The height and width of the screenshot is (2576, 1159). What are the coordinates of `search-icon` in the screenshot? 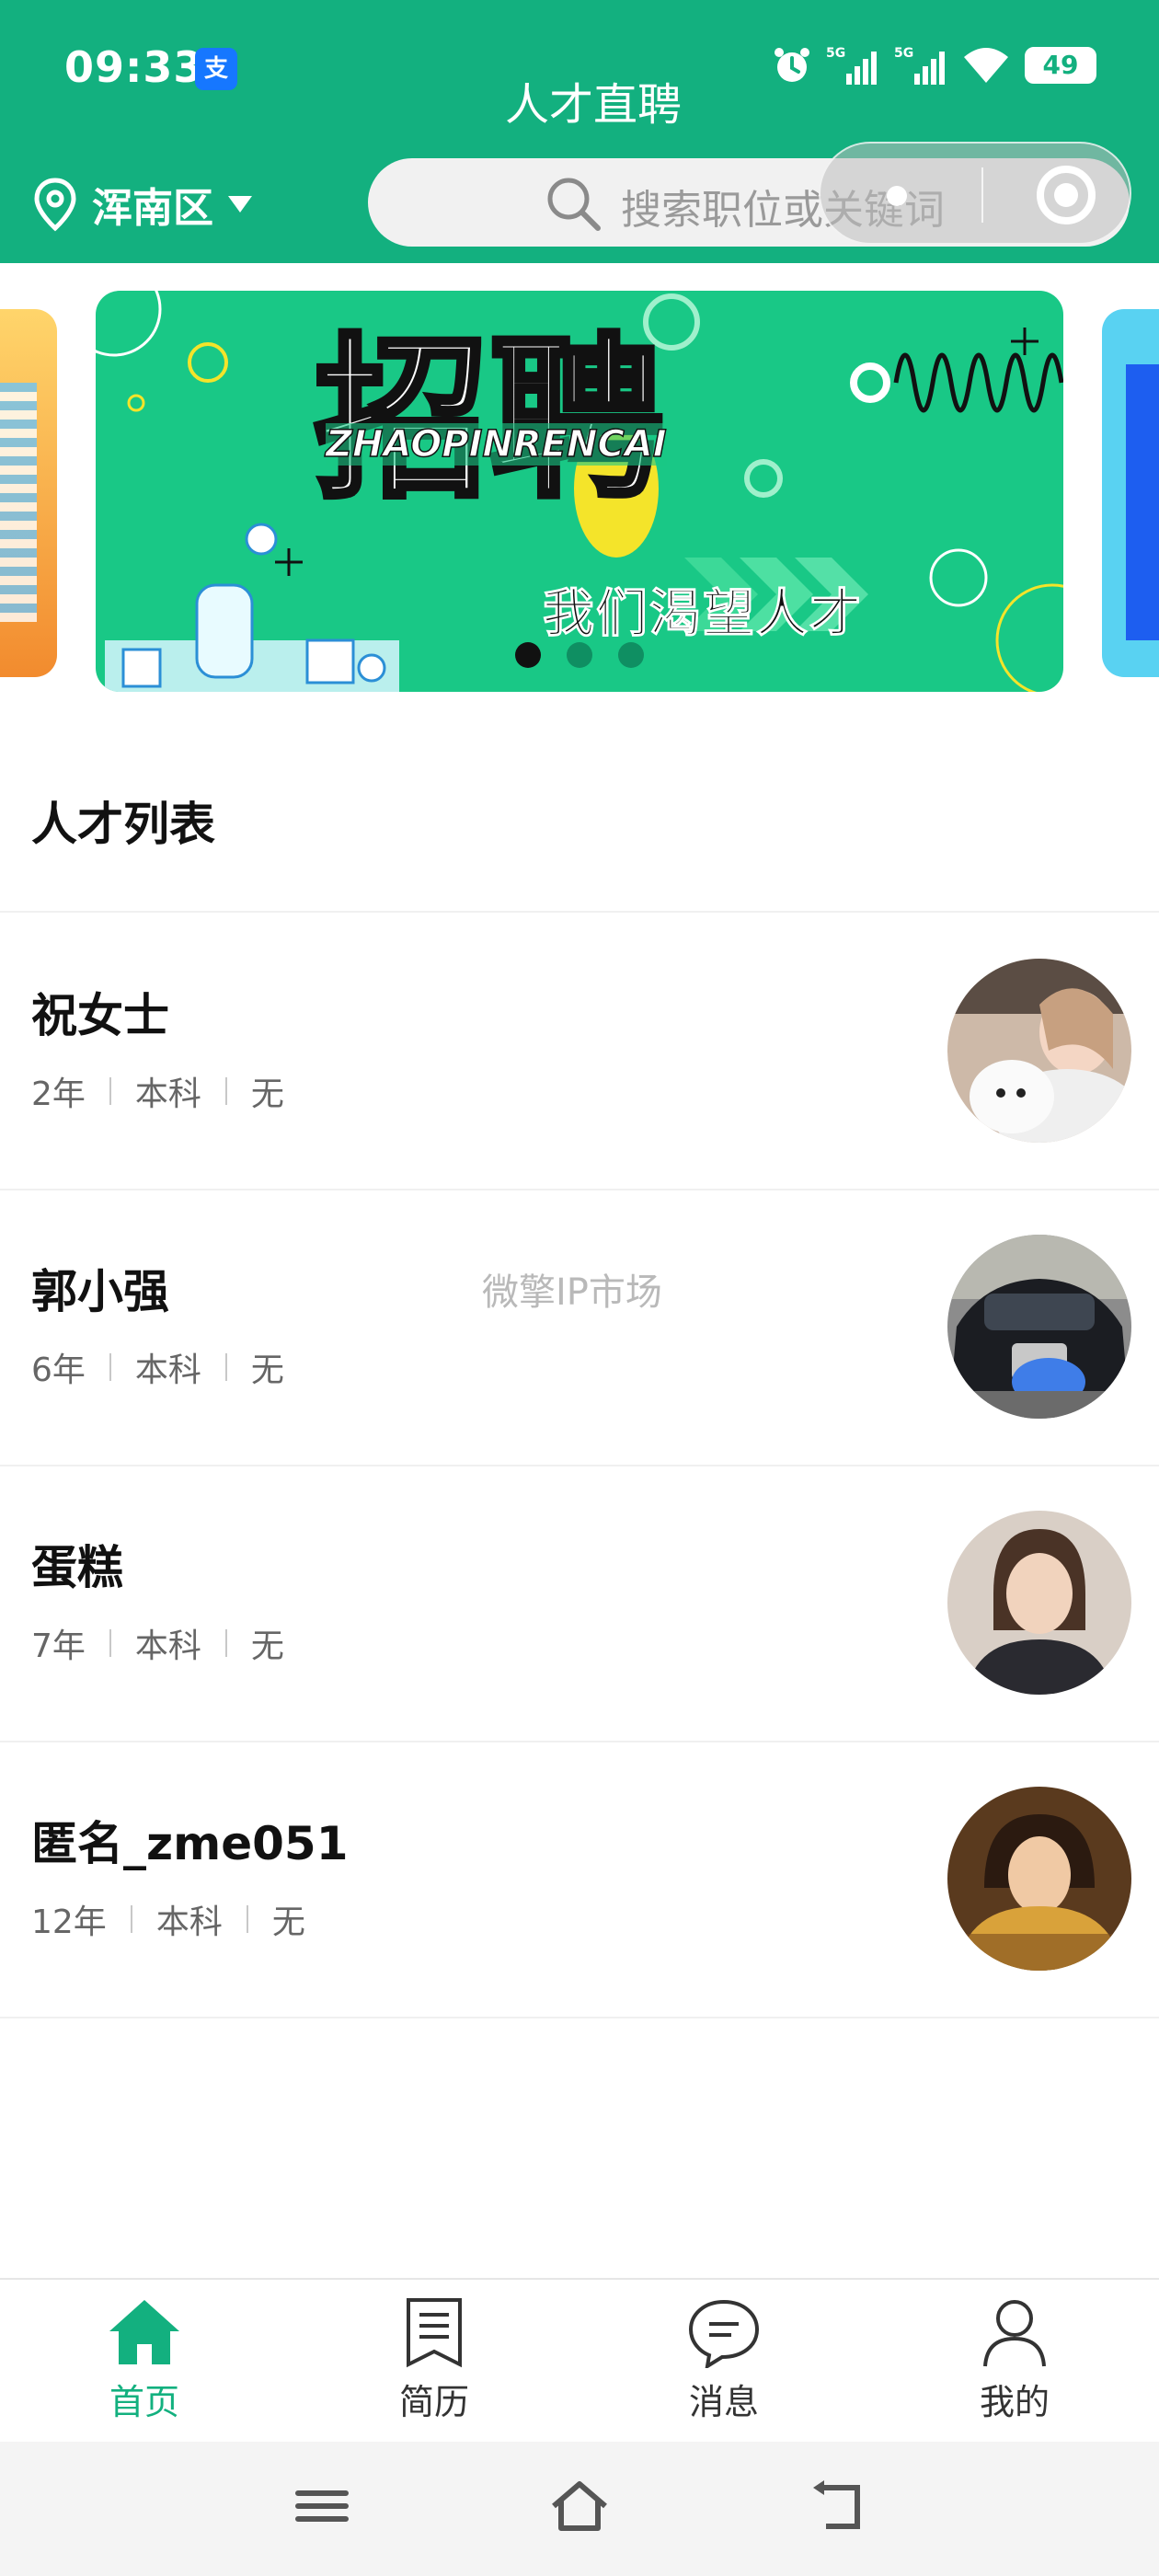 It's located at (573, 205).